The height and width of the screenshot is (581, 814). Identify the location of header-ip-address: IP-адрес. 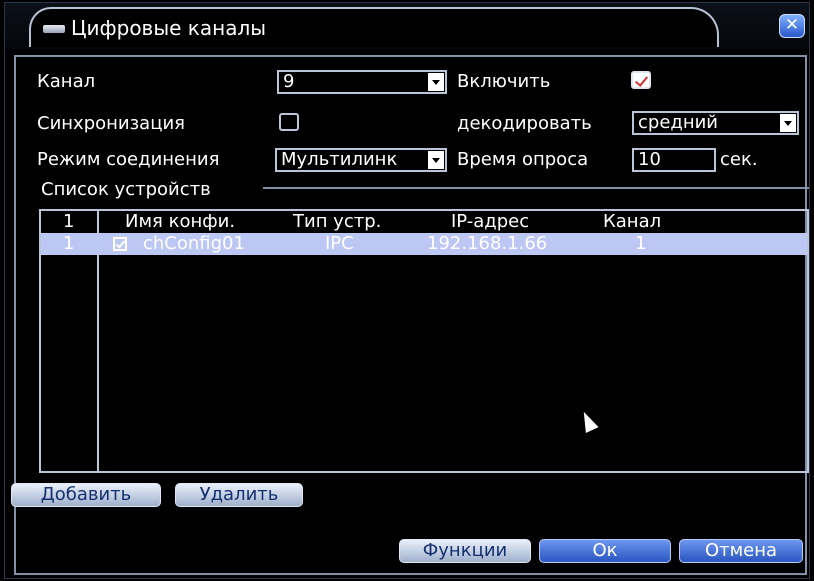
(490, 222).